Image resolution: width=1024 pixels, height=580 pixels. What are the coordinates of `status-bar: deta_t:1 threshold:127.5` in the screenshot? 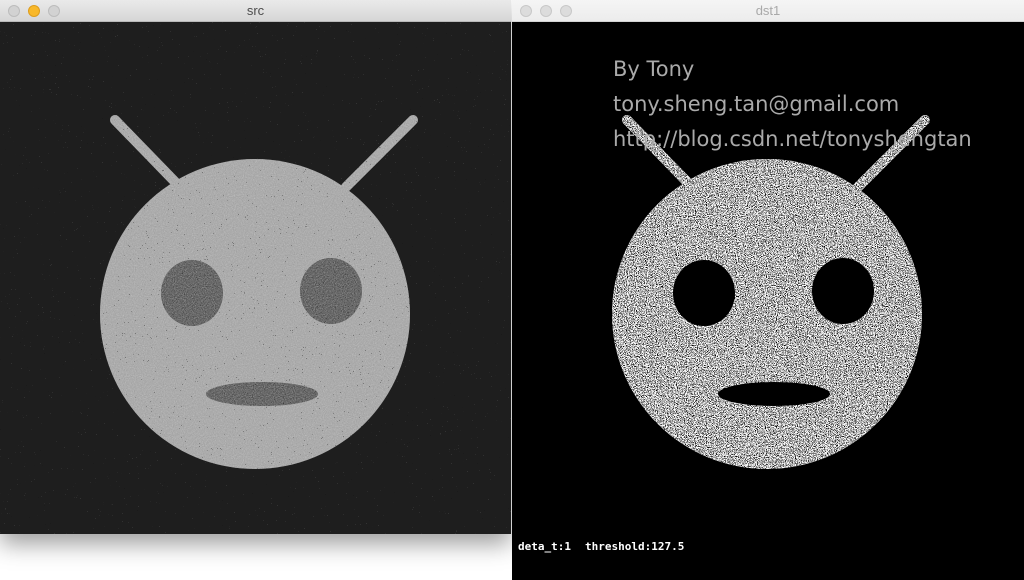 It's located at (768, 557).